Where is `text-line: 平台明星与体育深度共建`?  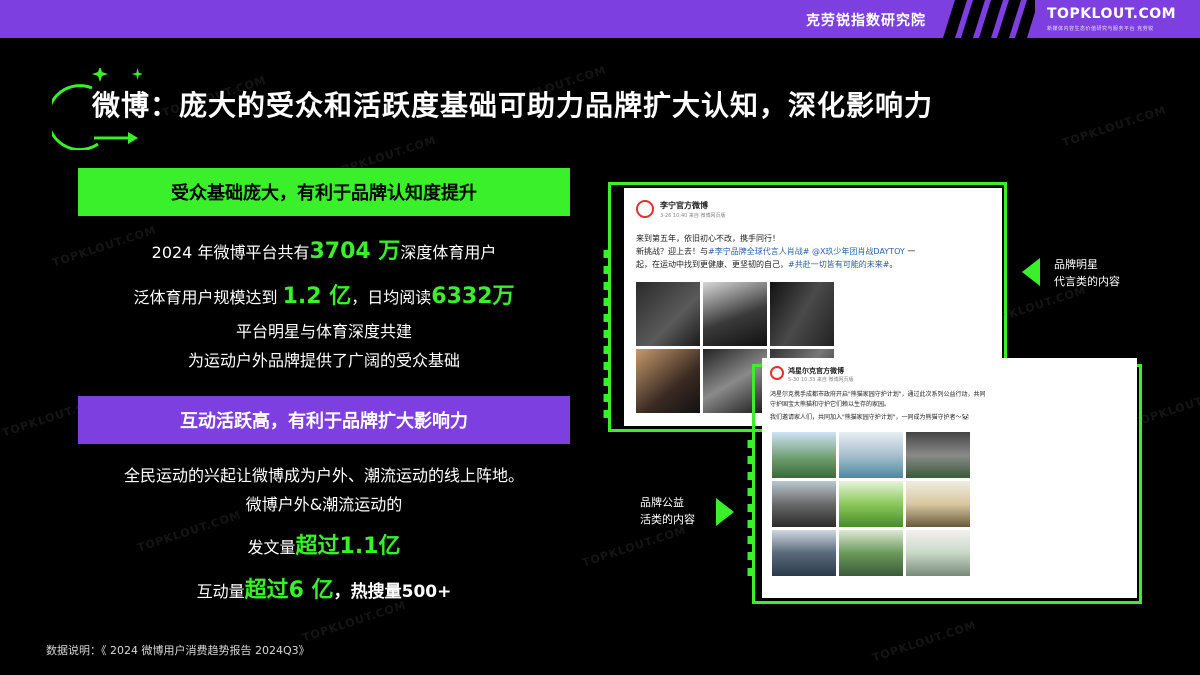
text-line: 平台明星与体育深度共建 is located at coordinates (323, 331).